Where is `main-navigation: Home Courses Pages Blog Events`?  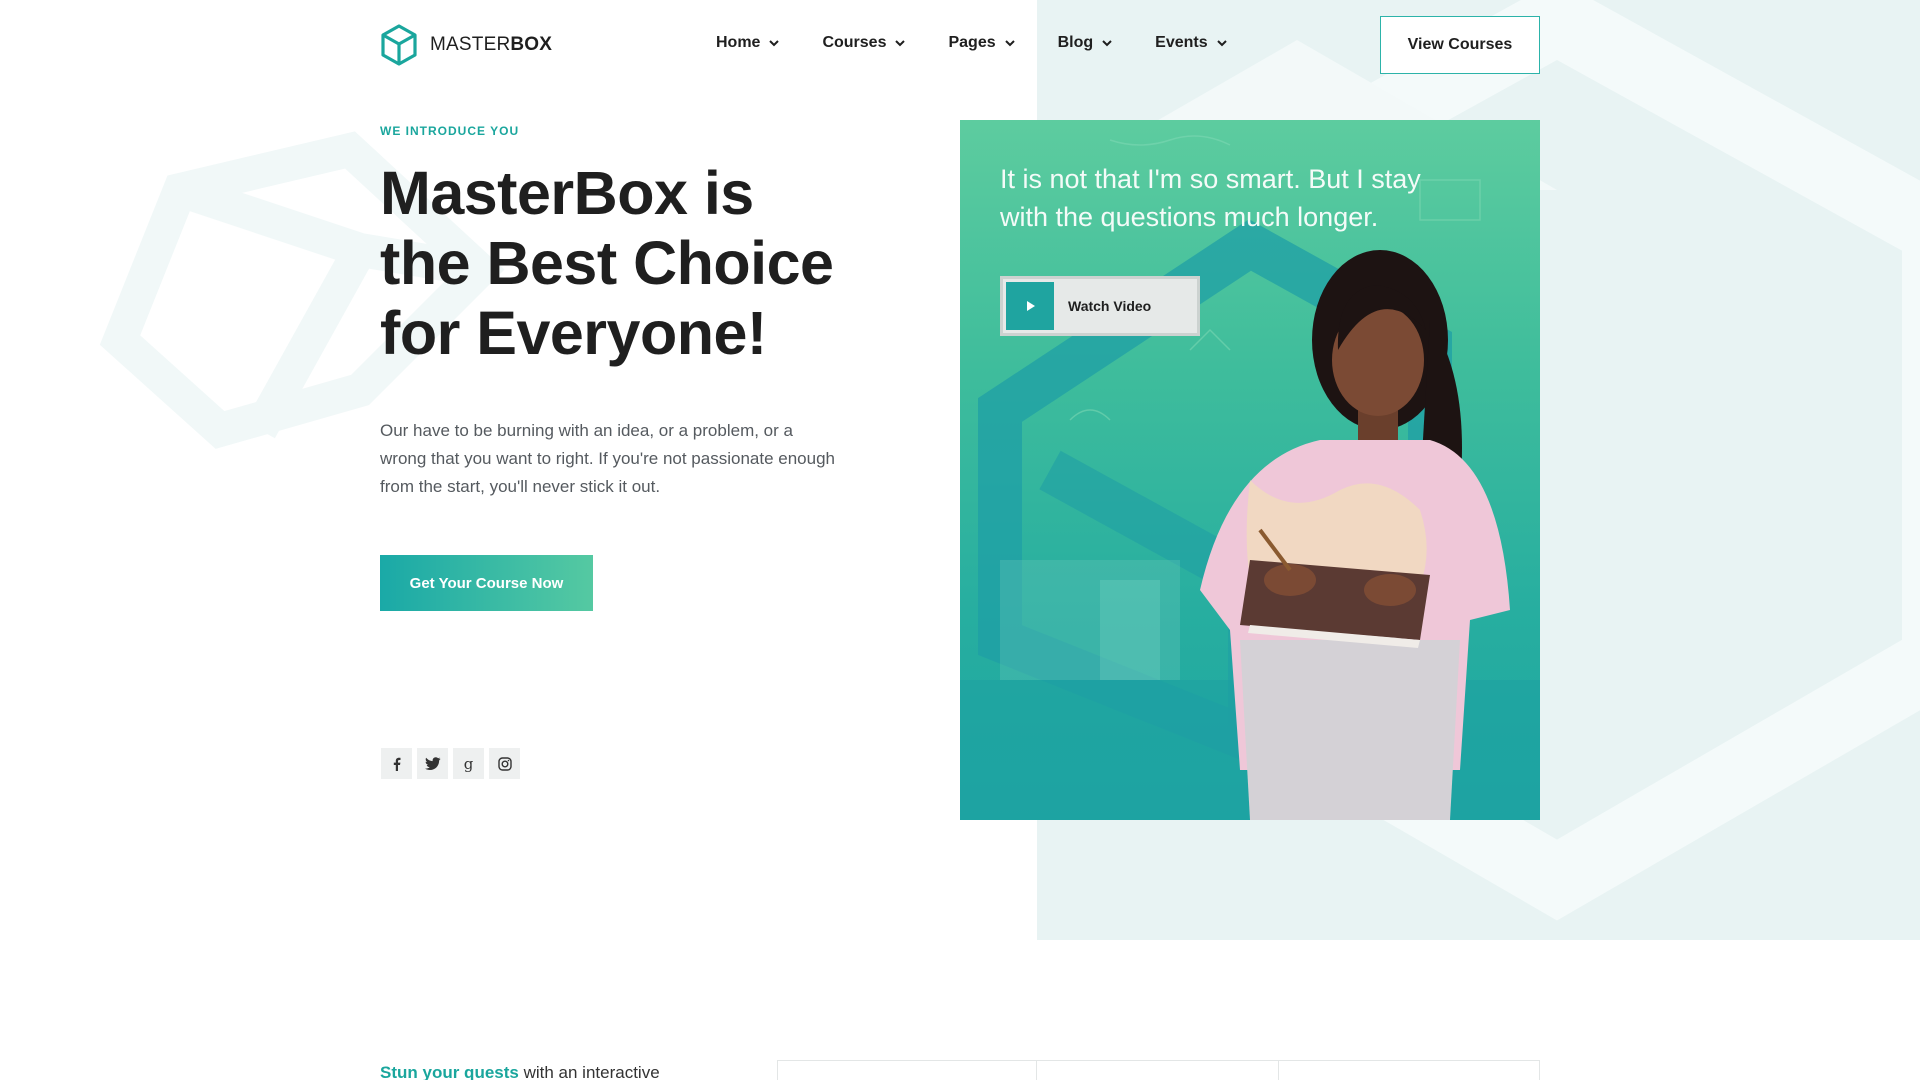 main-navigation: Home Courses Pages Blog Events is located at coordinates (993, 43).